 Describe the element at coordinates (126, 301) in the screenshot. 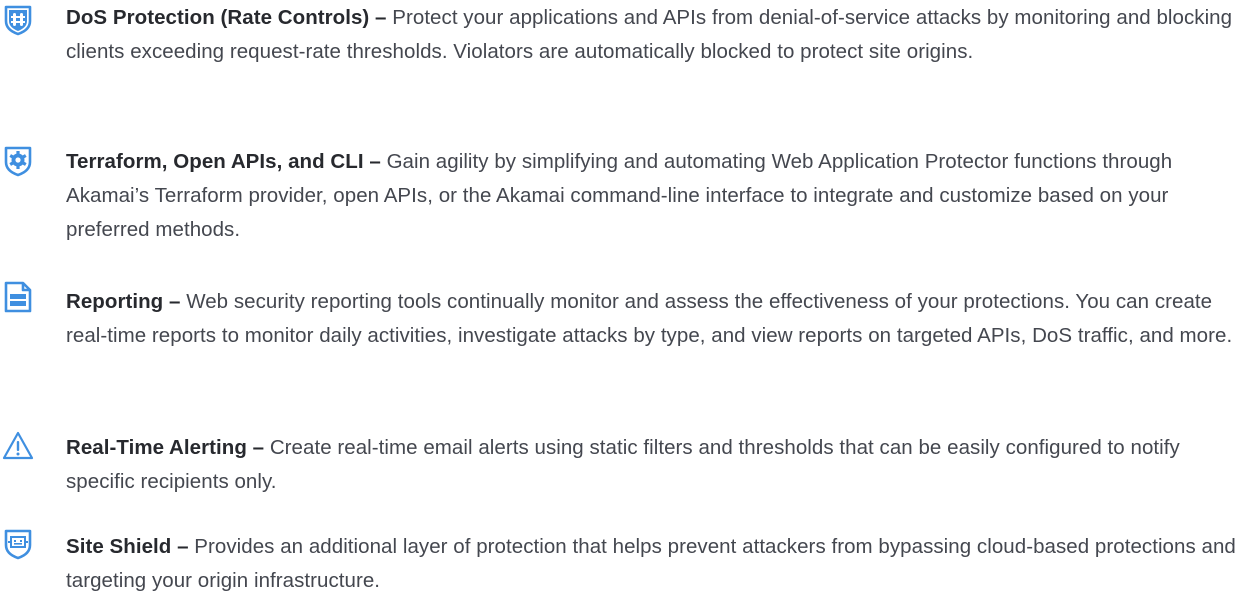

I see `feature-title: Reporting –` at that location.